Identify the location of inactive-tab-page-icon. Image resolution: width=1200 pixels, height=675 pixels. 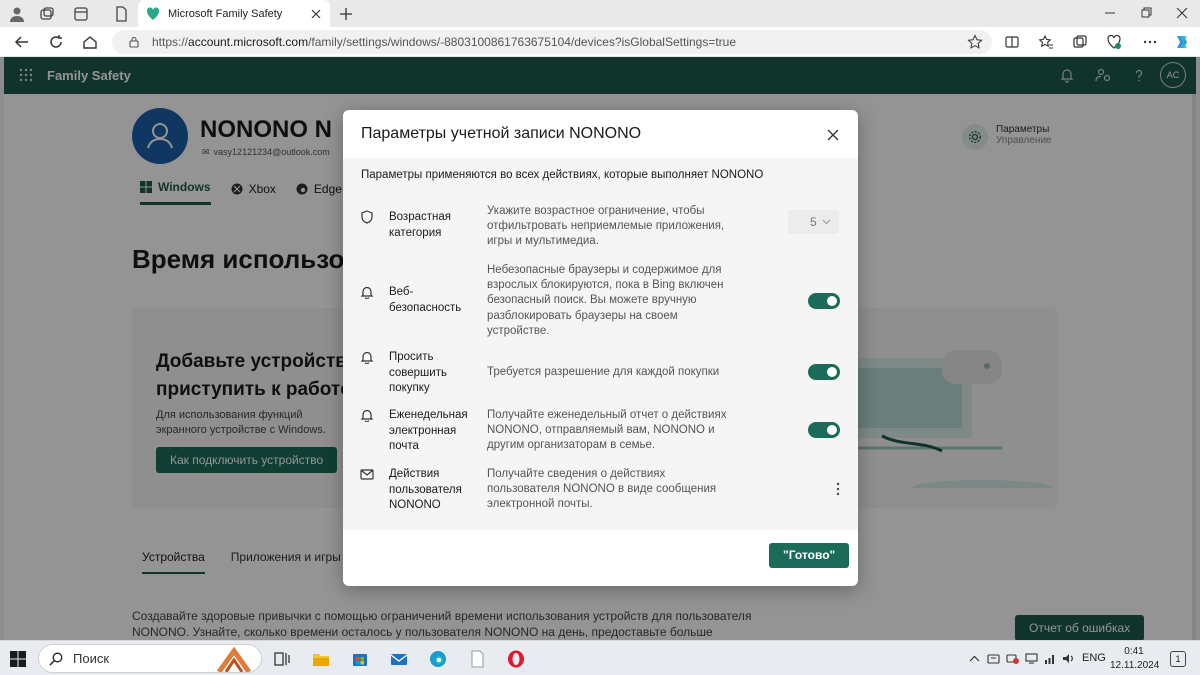
(121, 14).